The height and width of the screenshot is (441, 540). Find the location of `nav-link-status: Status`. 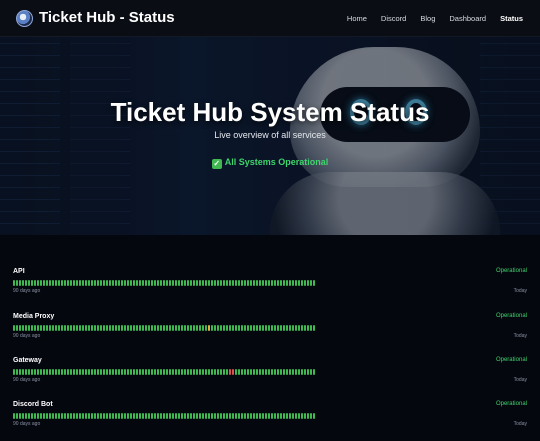

nav-link-status: Status is located at coordinates (511, 18).